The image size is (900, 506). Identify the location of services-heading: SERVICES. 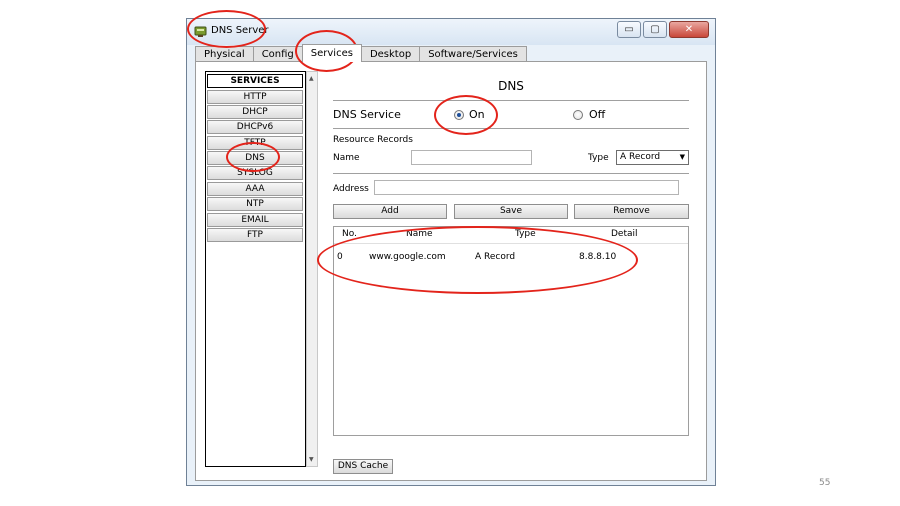
(255, 81).